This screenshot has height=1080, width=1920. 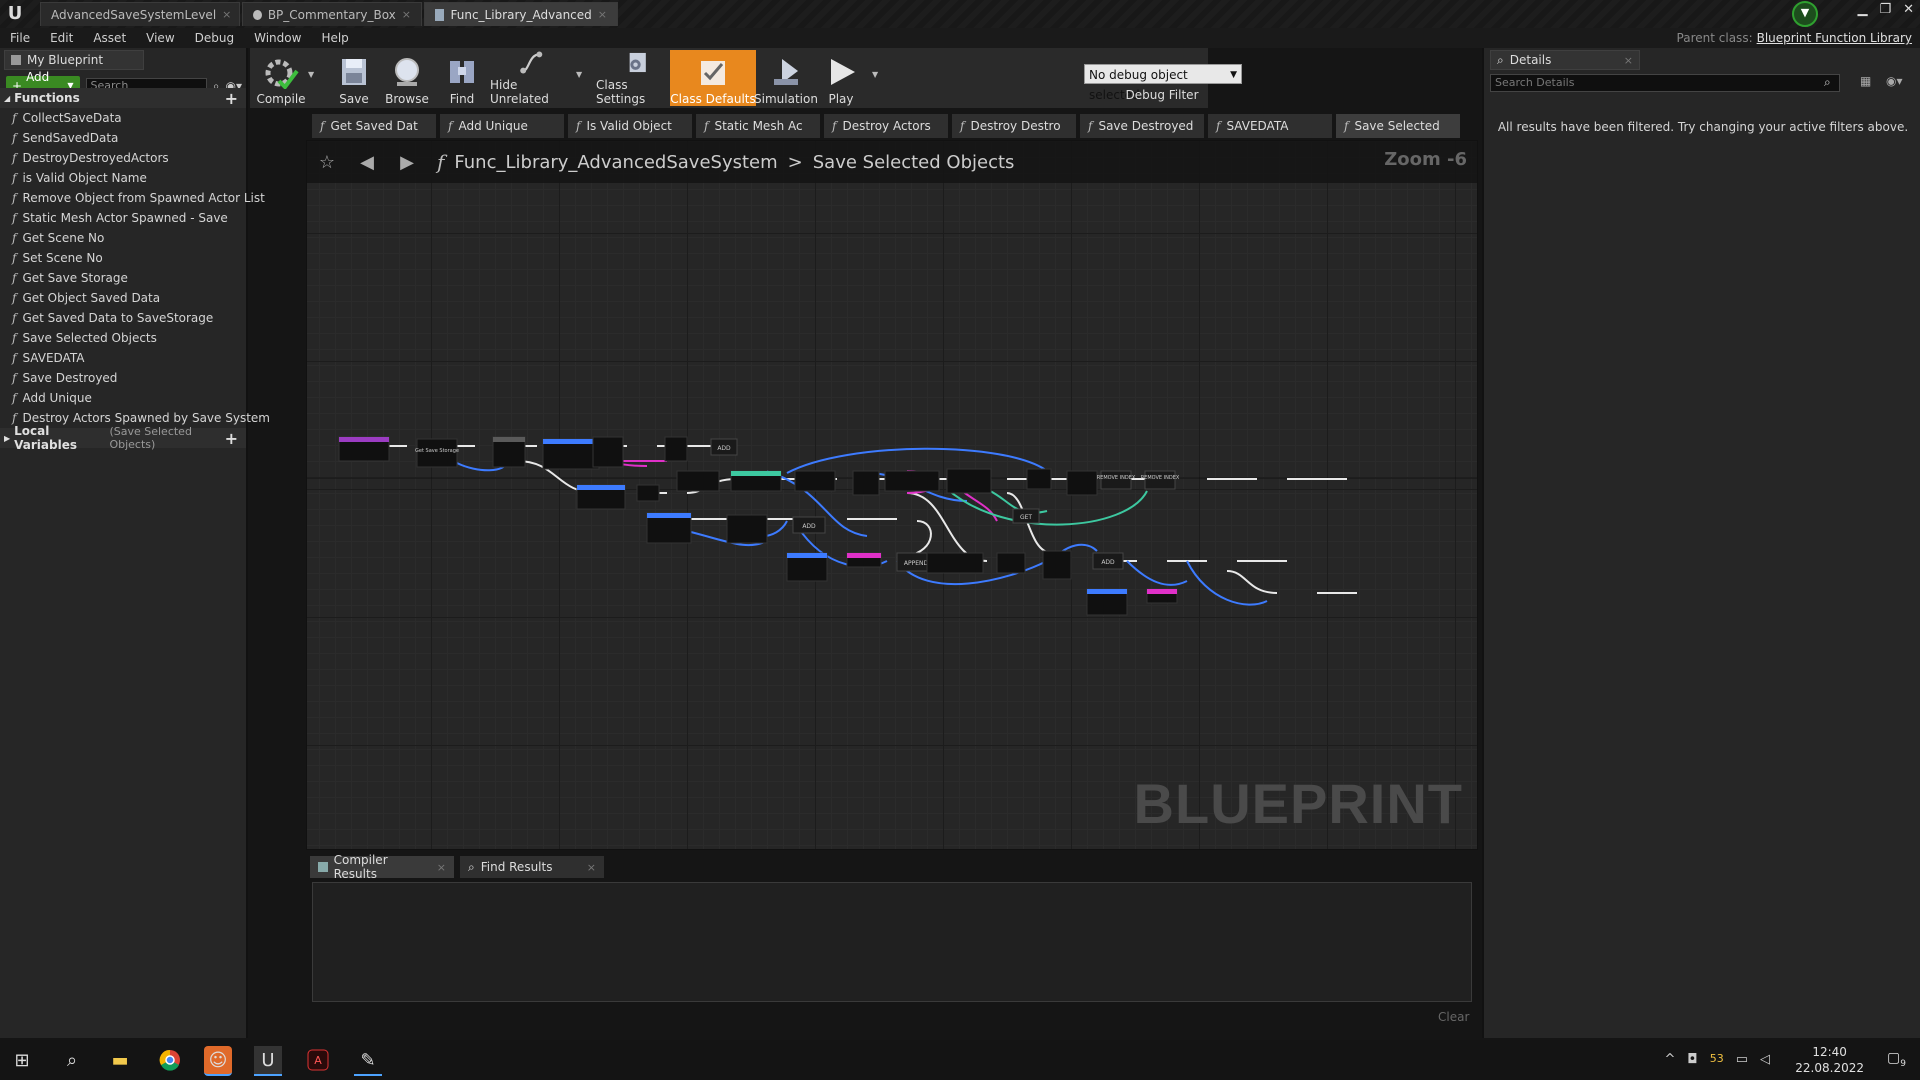 What do you see at coordinates (1805, 14) in the screenshot?
I see `notification-icon: ▼` at bounding box center [1805, 14].